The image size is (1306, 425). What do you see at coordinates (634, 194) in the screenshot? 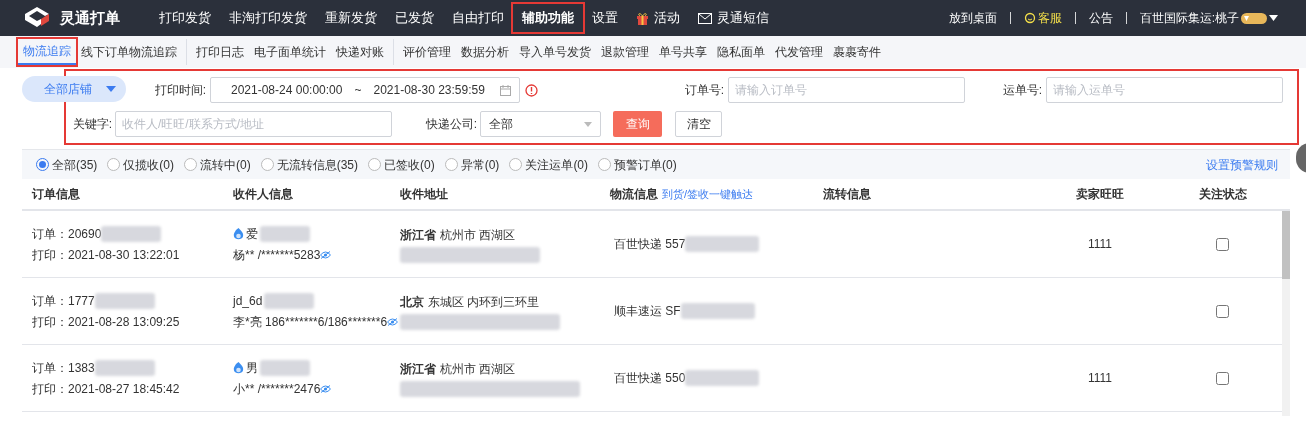
I see `column-header: 物流信息` at bounding box center [634, 194].